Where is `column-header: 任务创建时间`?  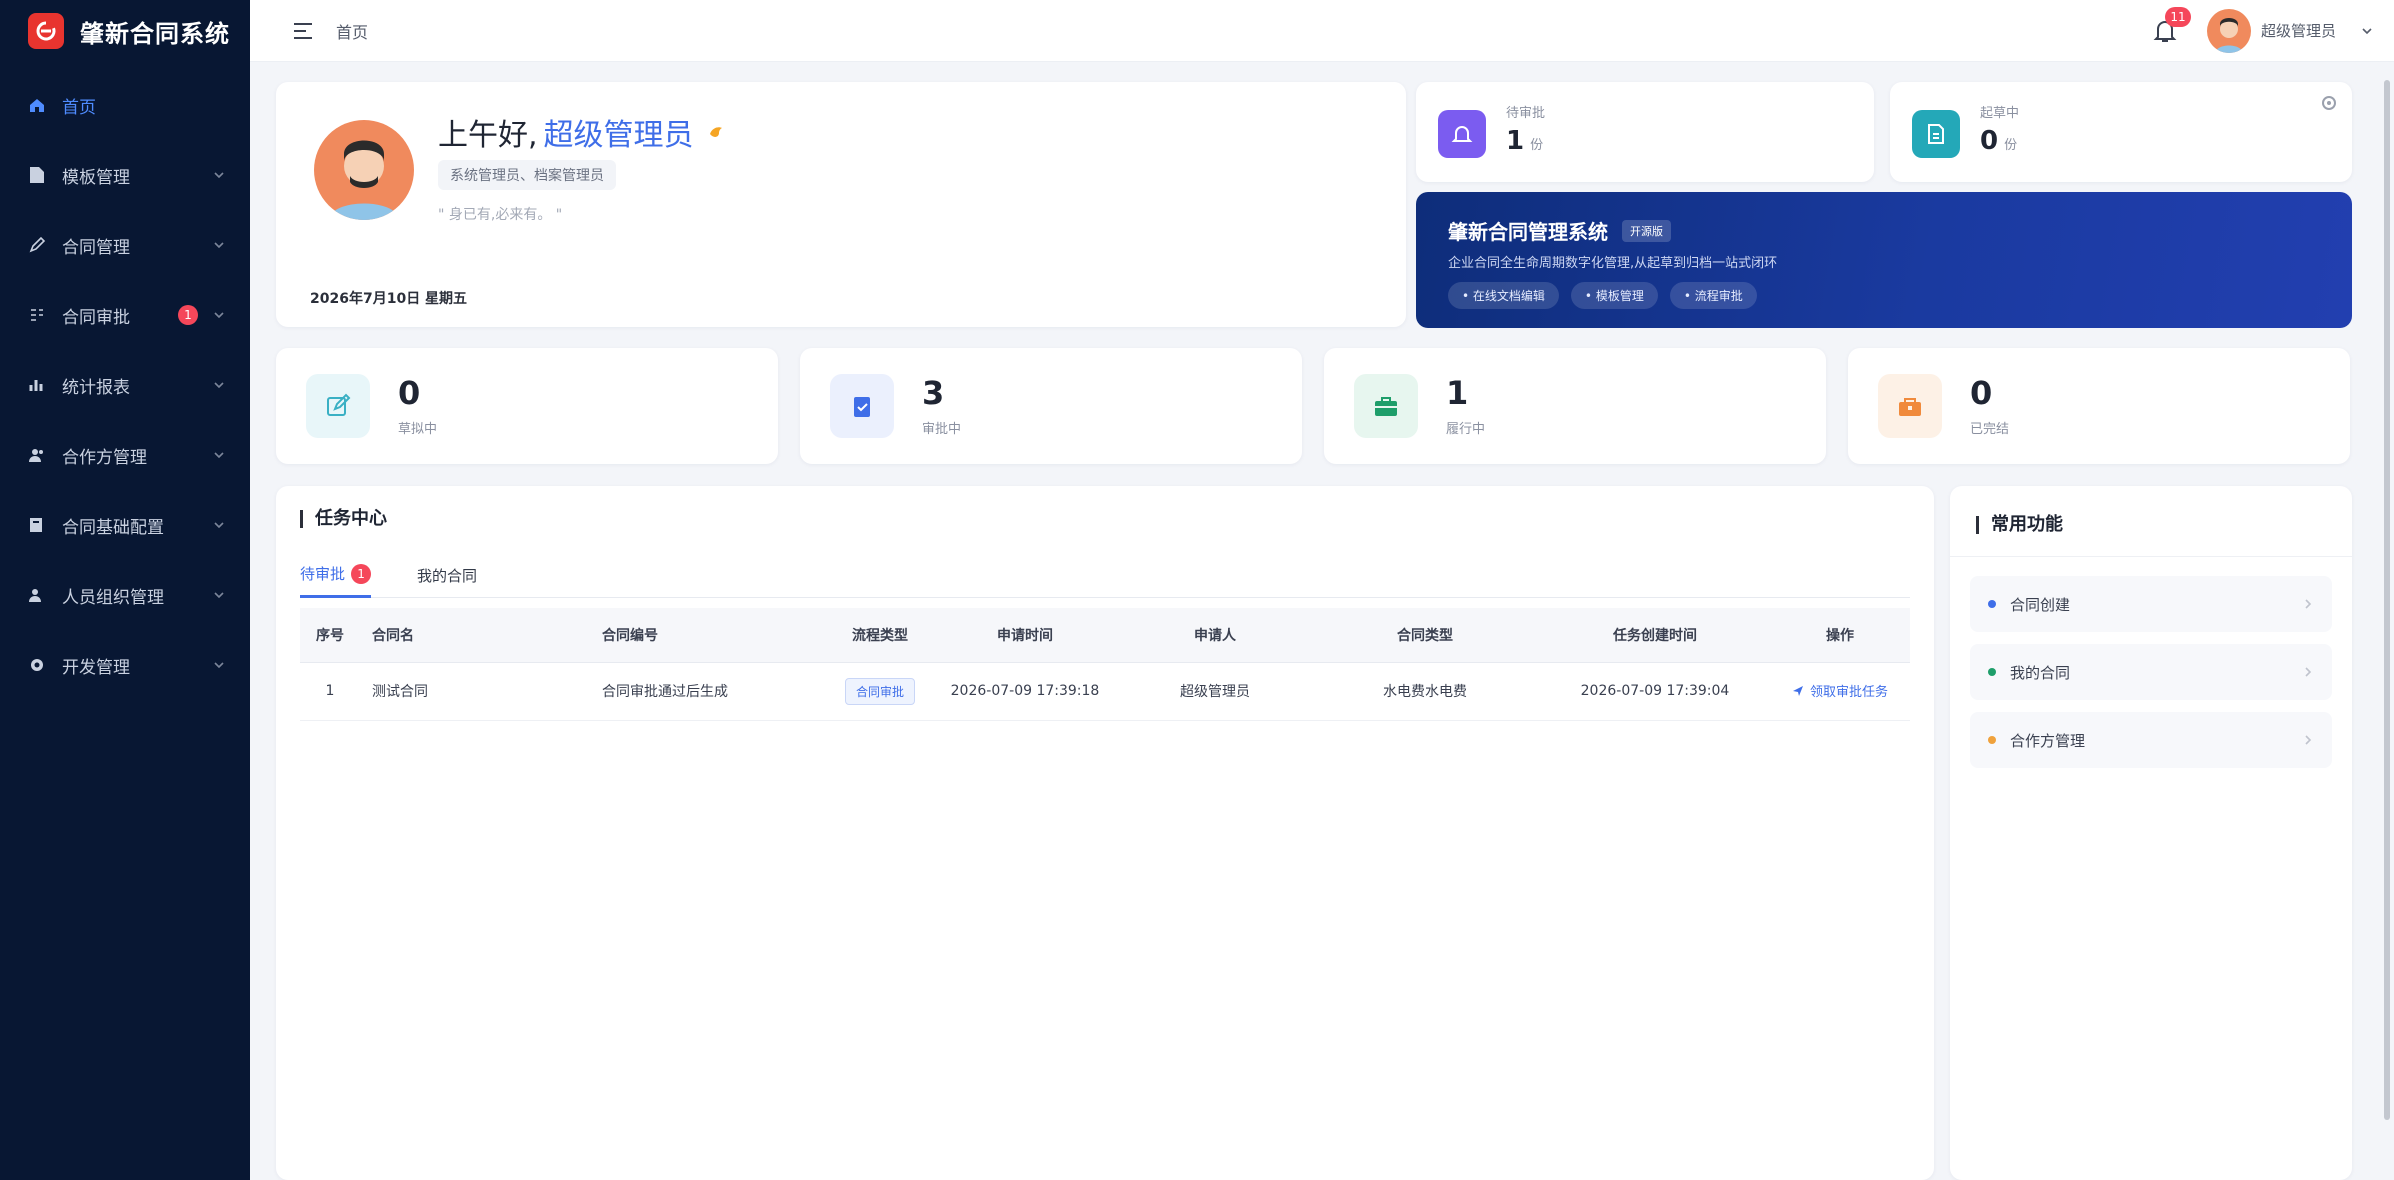 column-header: 任务创建时间 is located at coordinates (1655, 635).